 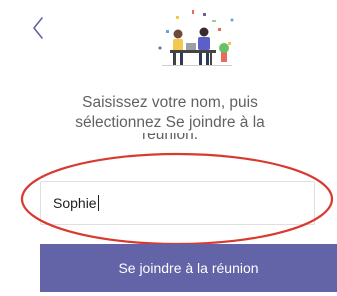 I want to click on meeting-people-illustration, so click(x=196, y=38).